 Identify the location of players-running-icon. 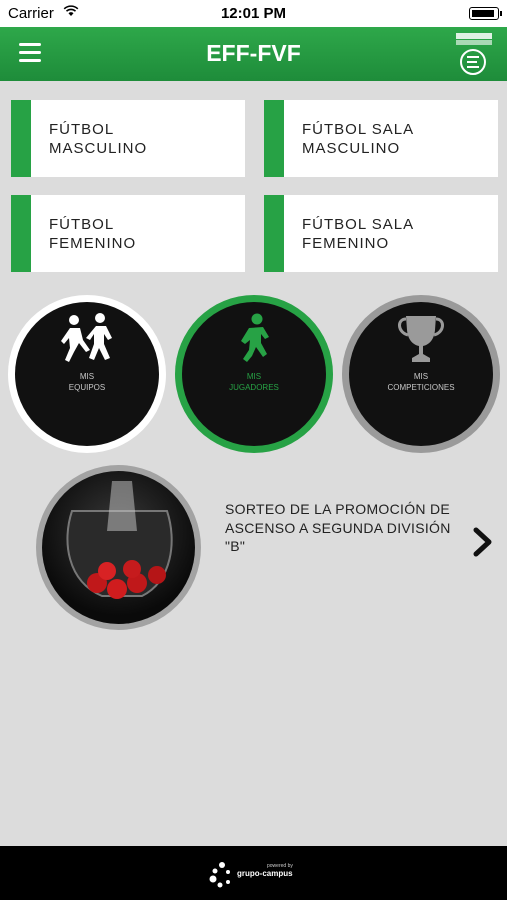
(87, 339).